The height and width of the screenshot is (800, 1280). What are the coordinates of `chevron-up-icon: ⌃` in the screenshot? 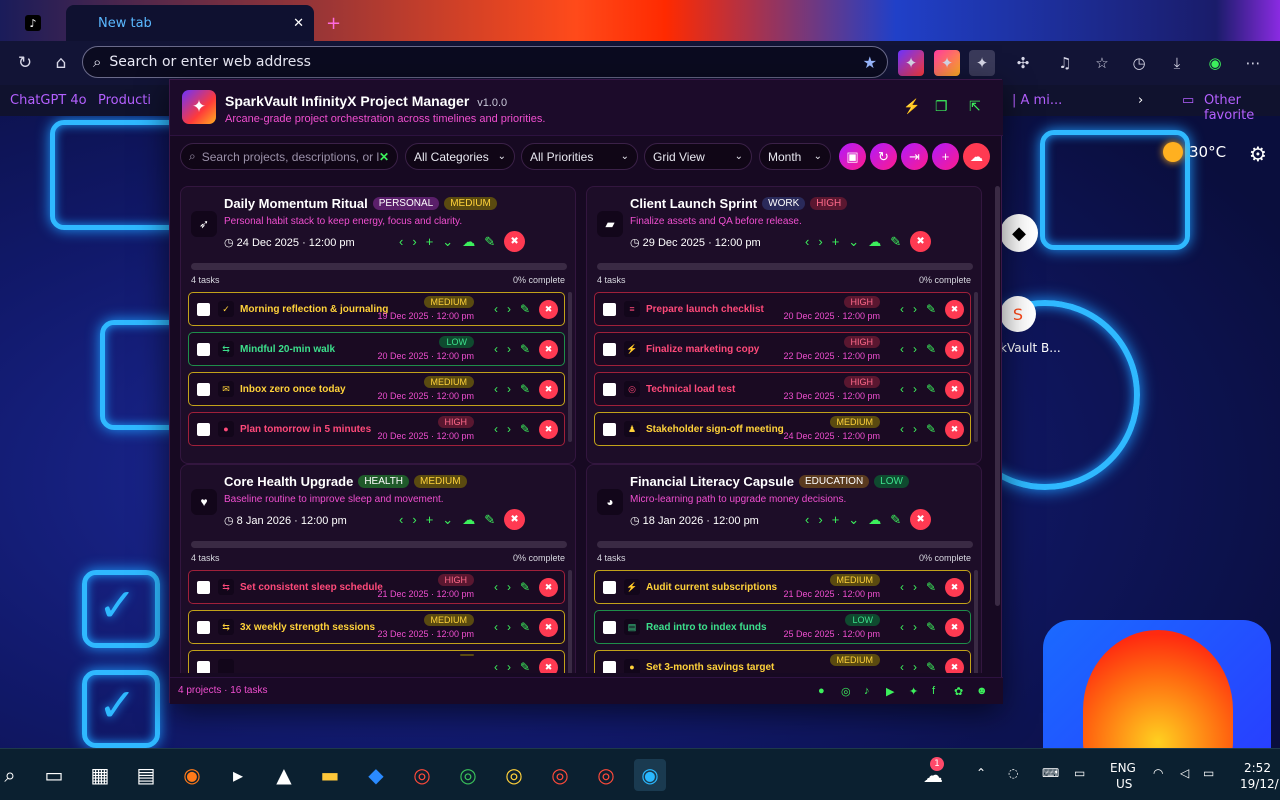 It's located at (981, 773).